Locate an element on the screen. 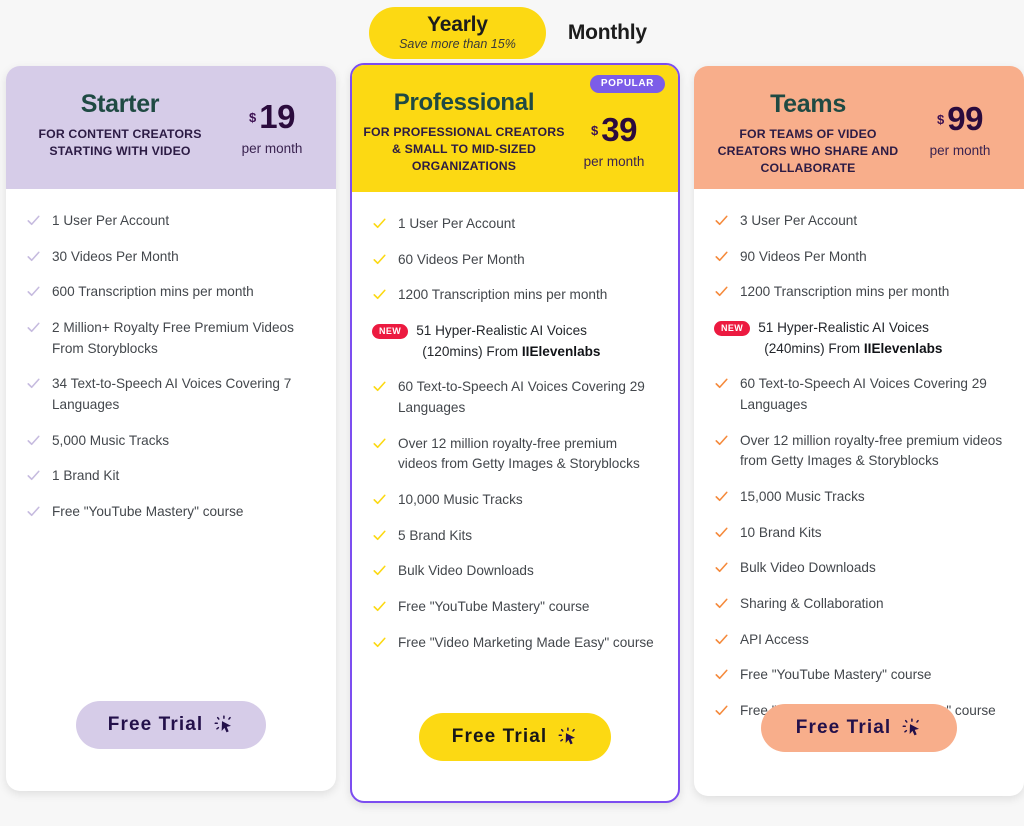  price-amount: 39 is located at coordinates (619, 129).